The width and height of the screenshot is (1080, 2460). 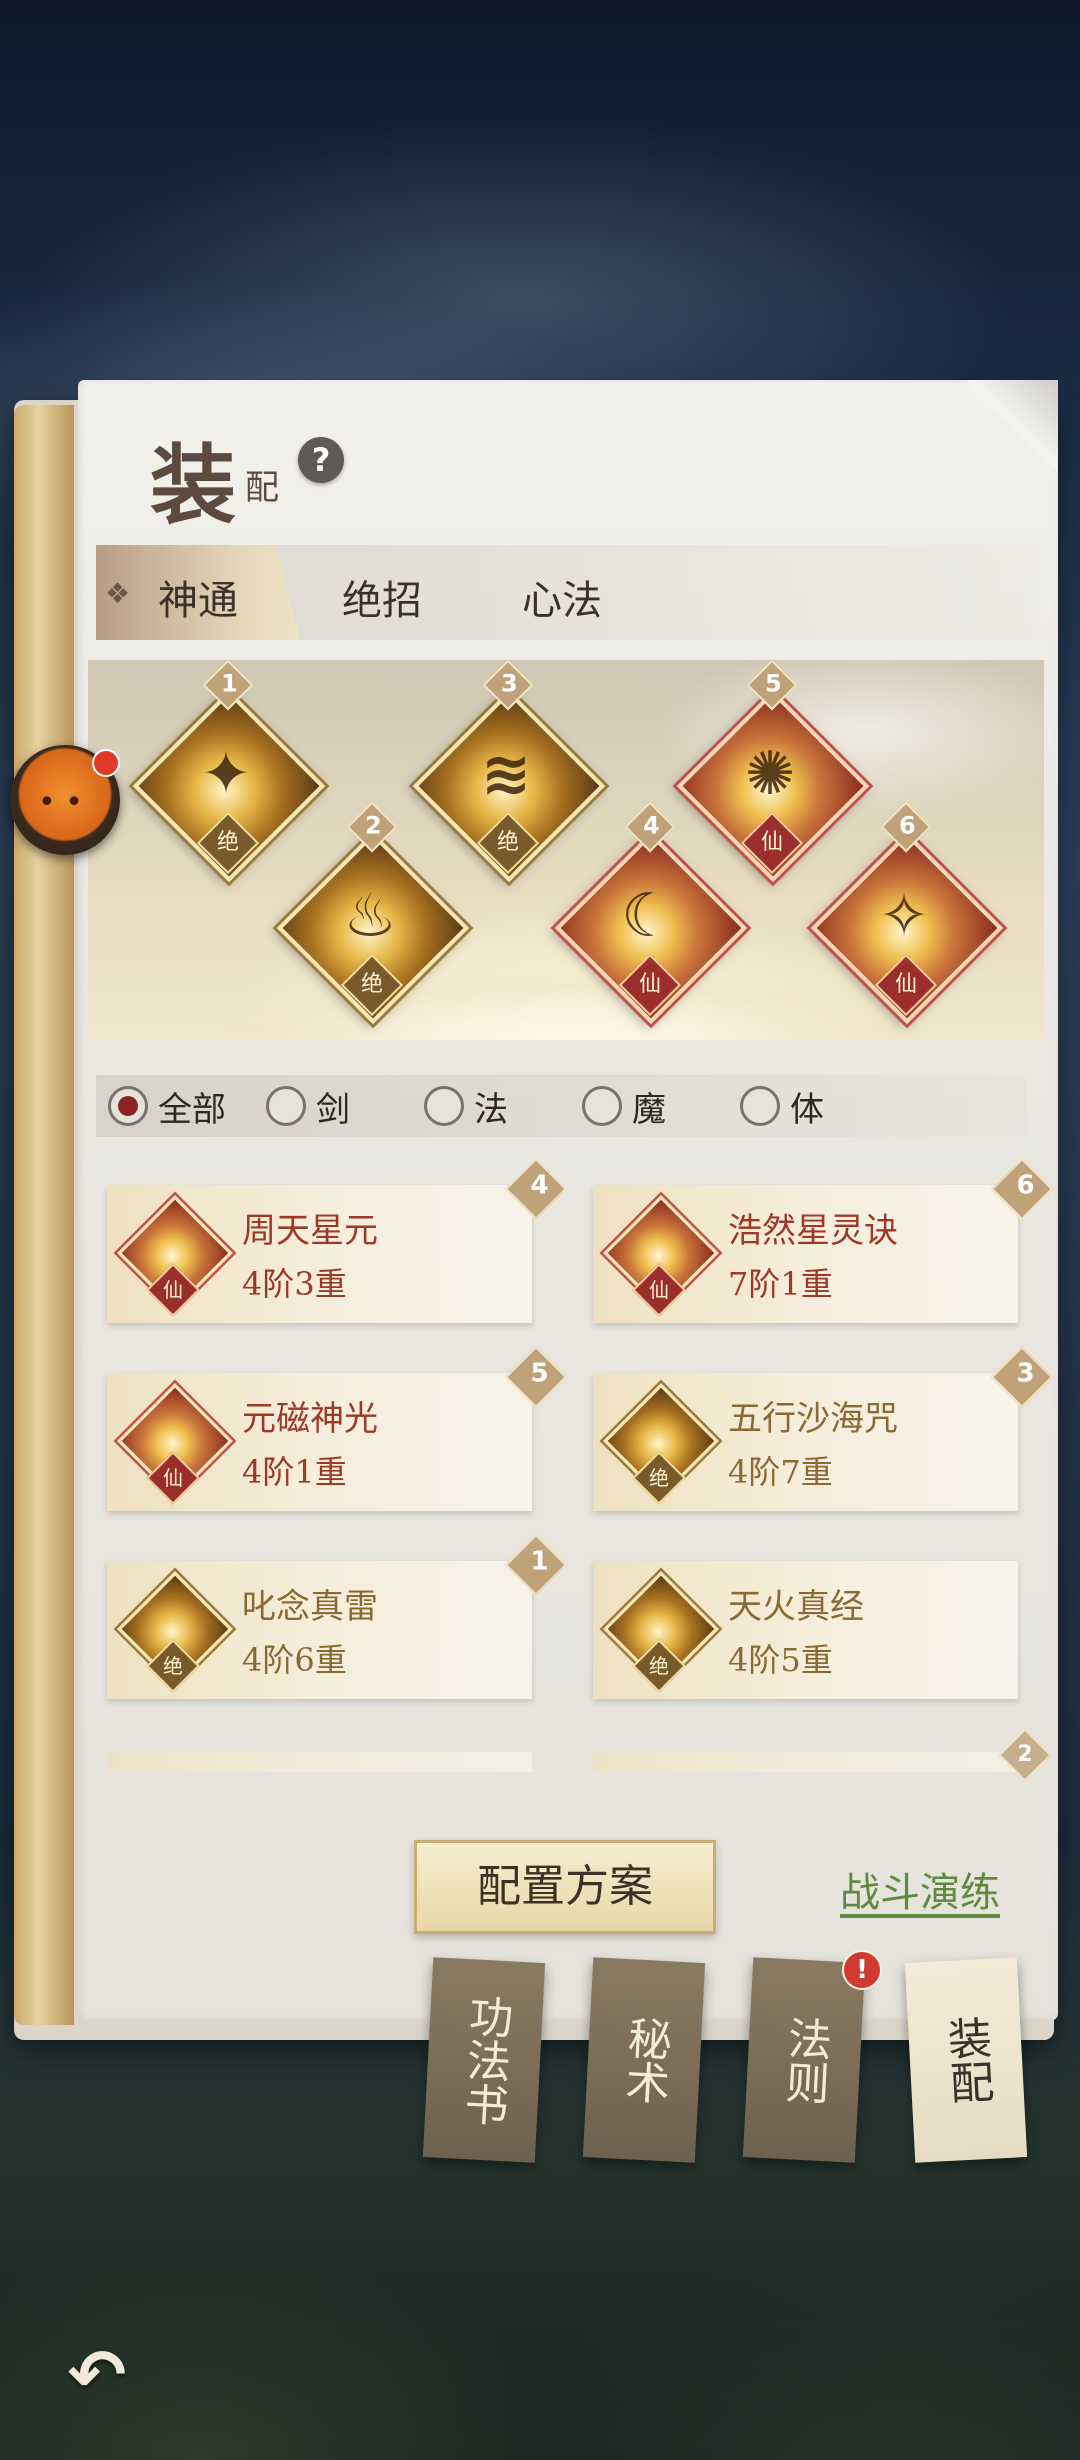 What do you see at coordinates (648, 916) in the screenshot?
I see `skill-glyph-icon: ☾` at bounding box center [648, 916].